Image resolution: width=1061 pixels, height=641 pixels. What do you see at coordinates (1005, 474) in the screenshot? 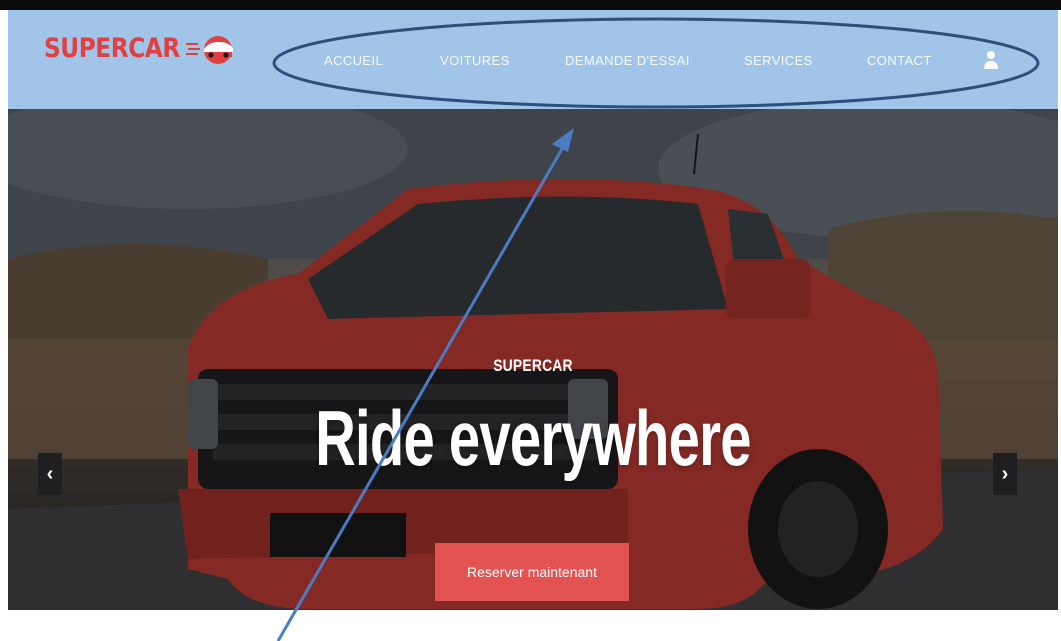
I see `chevron-right-icon: ›` at bounding box center [1005, 474].